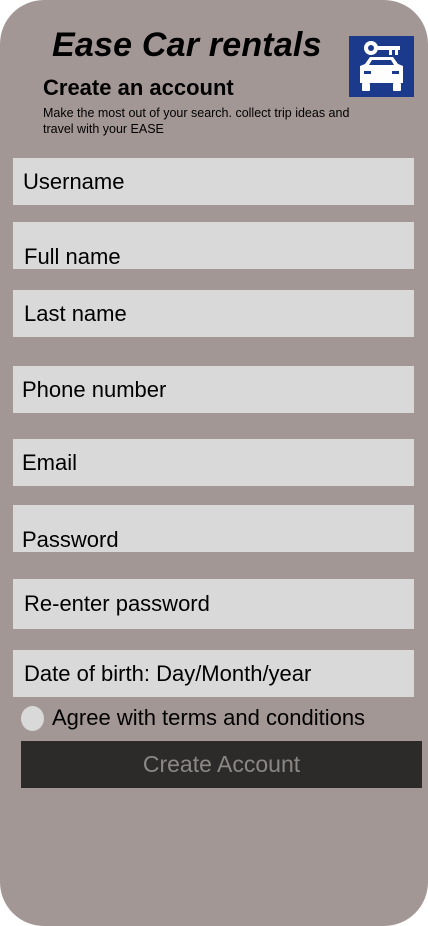 This screenshot has height=926, width=428. What do you see at coordinates (117, 603) in the screenshot?
I see `reenter-password-placeholder: Re-enter password` at bounding box center [117, 603].